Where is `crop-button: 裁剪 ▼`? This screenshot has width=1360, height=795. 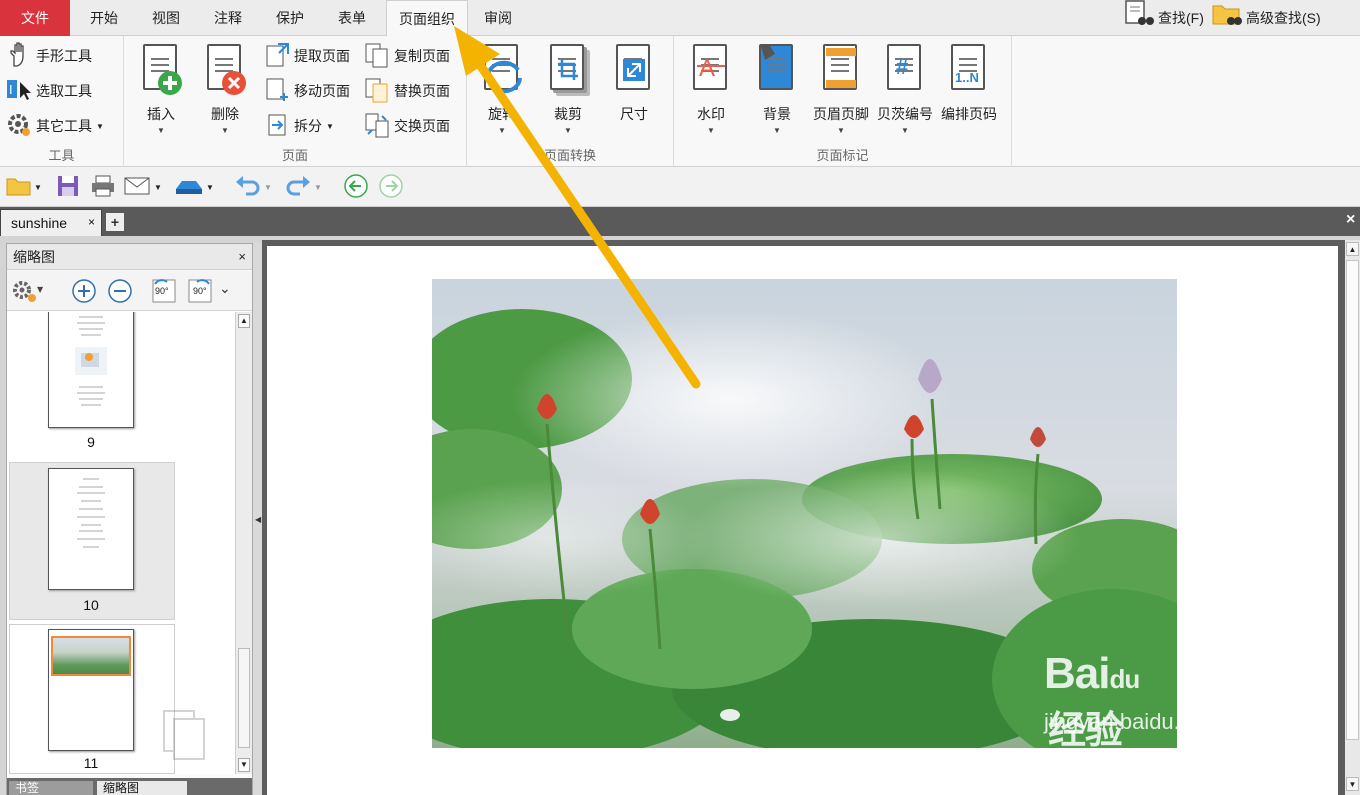 crop-button: 裁剪 ▼ is located at coordinates (568, 92).